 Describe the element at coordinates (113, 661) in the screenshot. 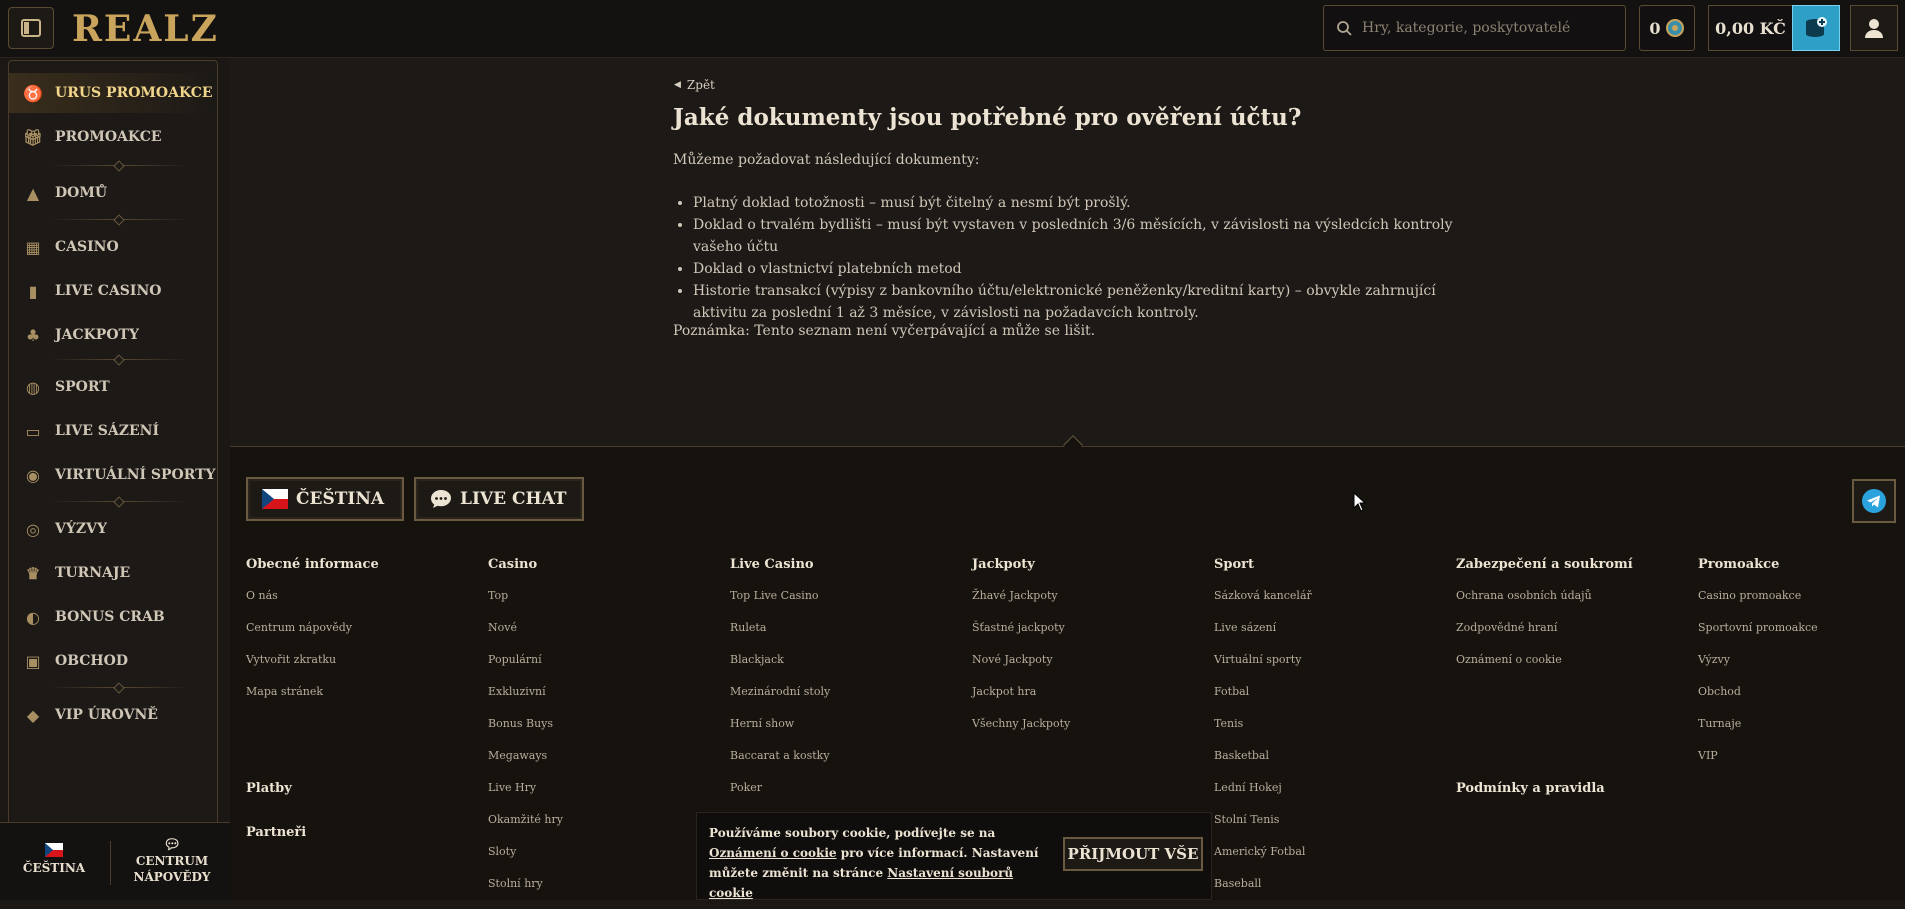

I see `sidebar-item-obchod: ▣ OBCHOD` at that location.